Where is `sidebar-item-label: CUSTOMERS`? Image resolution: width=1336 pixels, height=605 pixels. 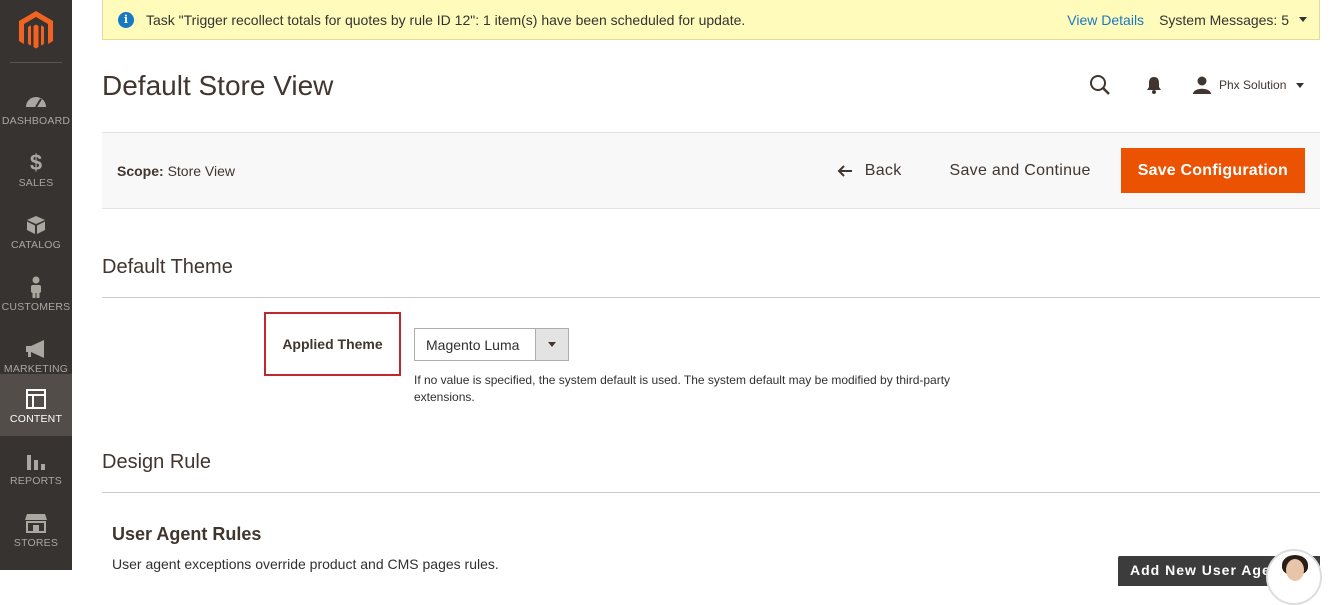 sidebar-item-label: CUSTOMERS is located at coordinates (36, 307).